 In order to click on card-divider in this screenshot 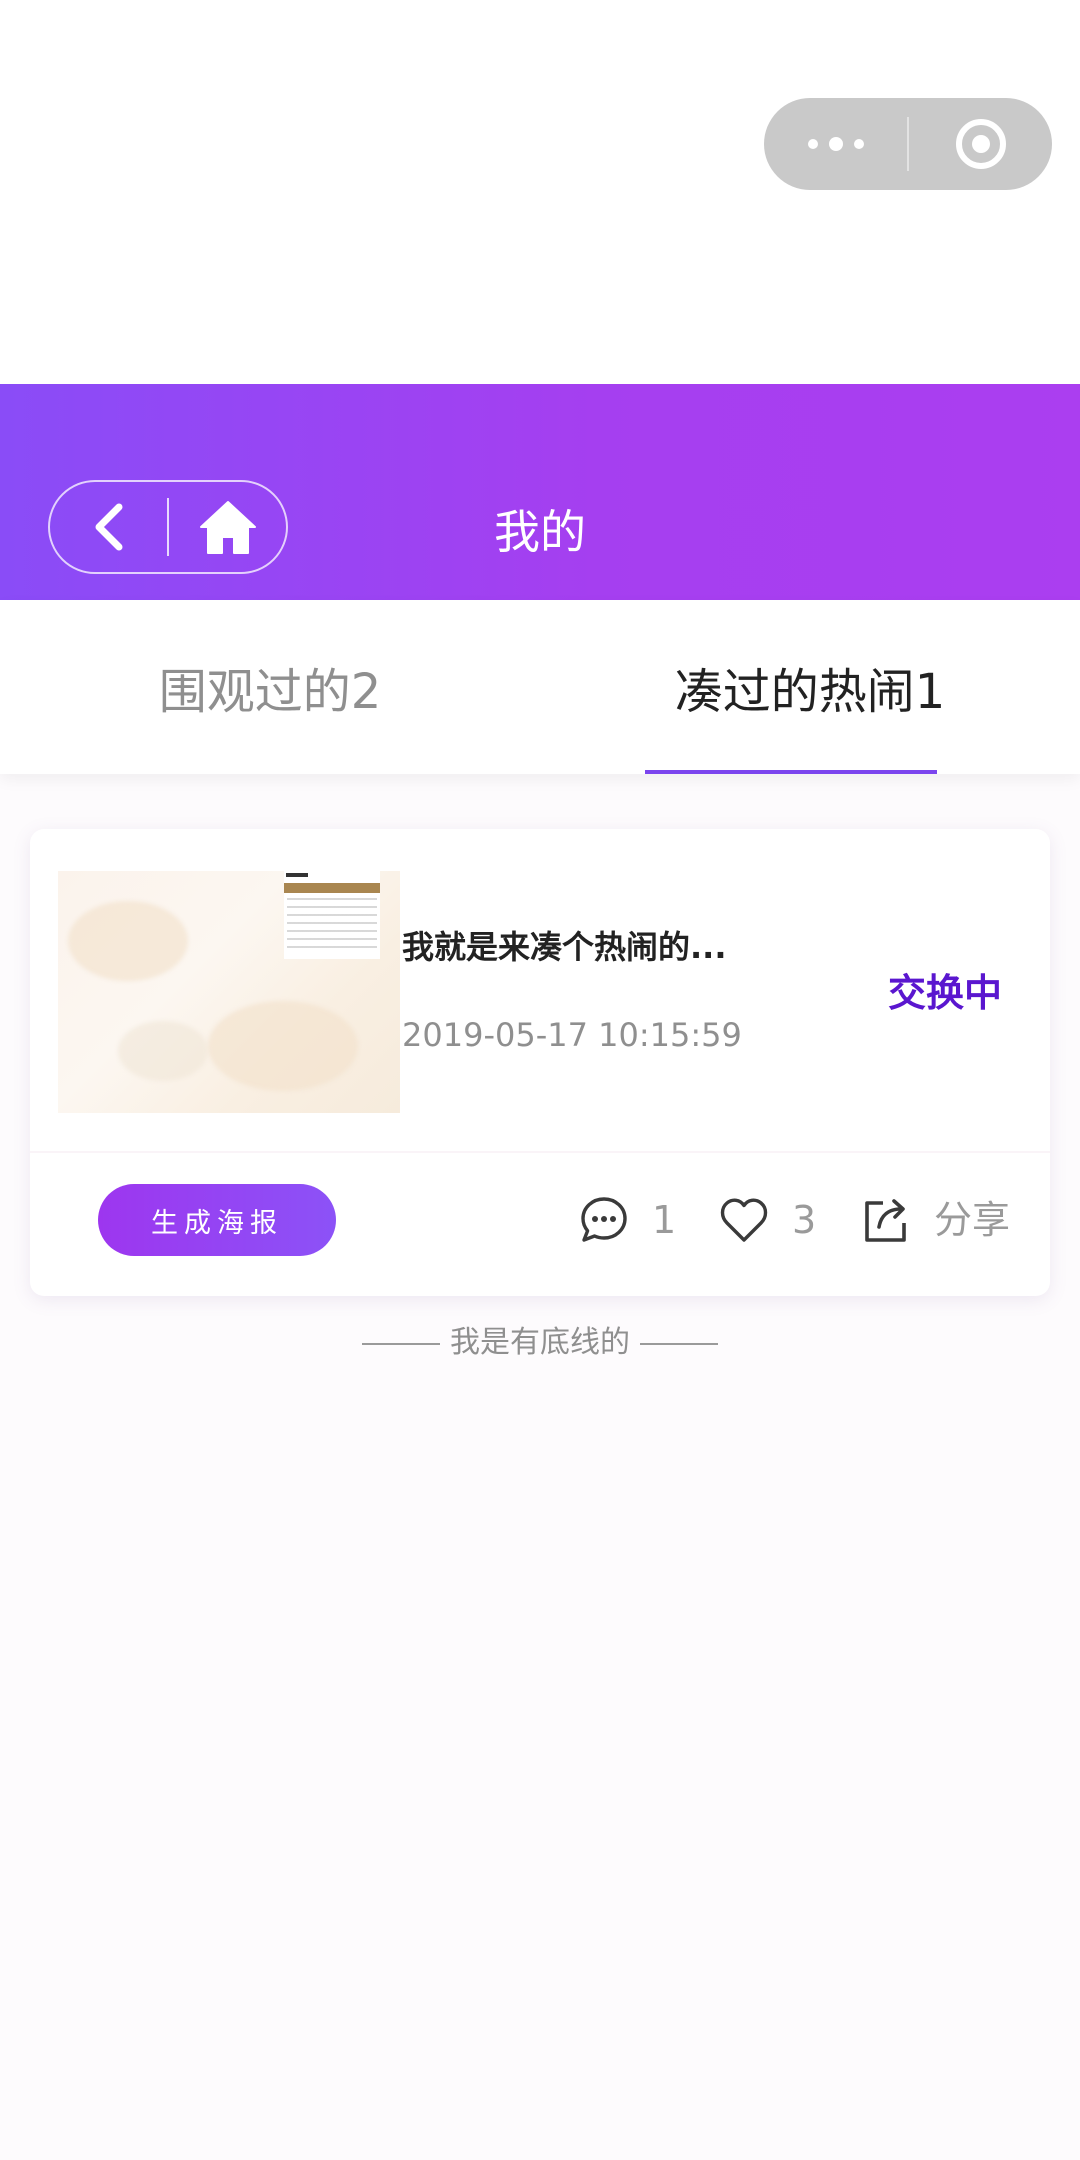, I will do `click(540, 1152)`.